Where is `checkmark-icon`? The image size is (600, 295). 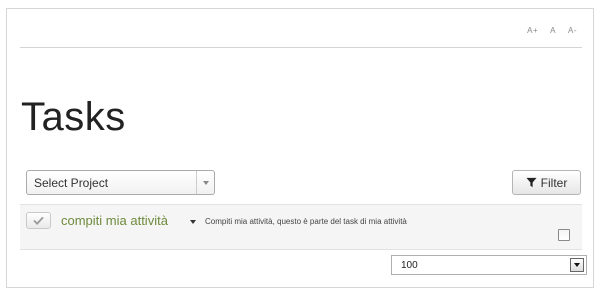 checkmark-icon is located at coordinates (38, 220).